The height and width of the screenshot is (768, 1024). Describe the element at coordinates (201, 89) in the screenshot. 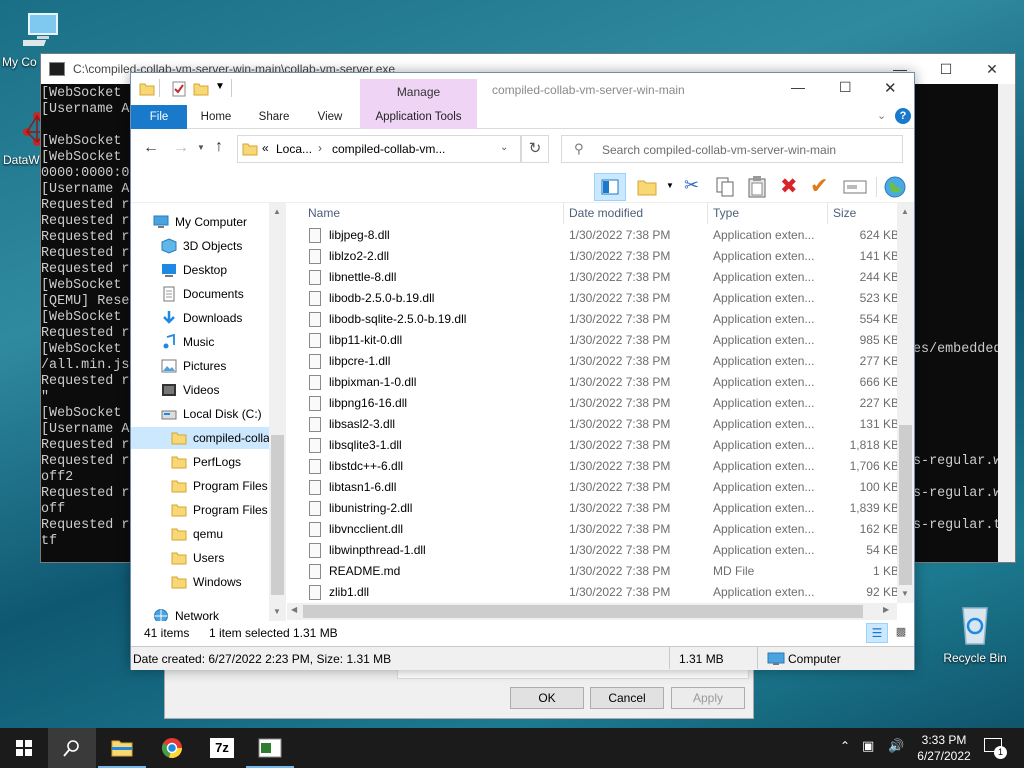

I see `new-folder-icon` at that location.